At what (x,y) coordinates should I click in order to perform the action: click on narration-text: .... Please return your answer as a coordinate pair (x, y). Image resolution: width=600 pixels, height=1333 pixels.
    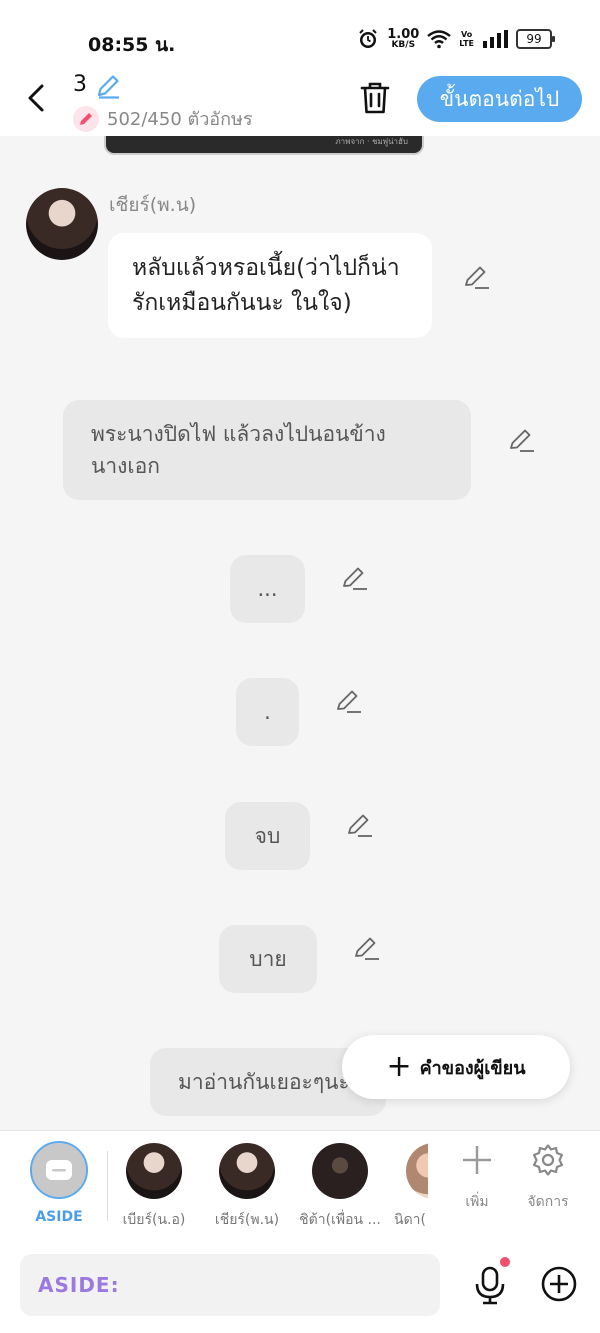
    Looking at the image, I should click on (267, 589).